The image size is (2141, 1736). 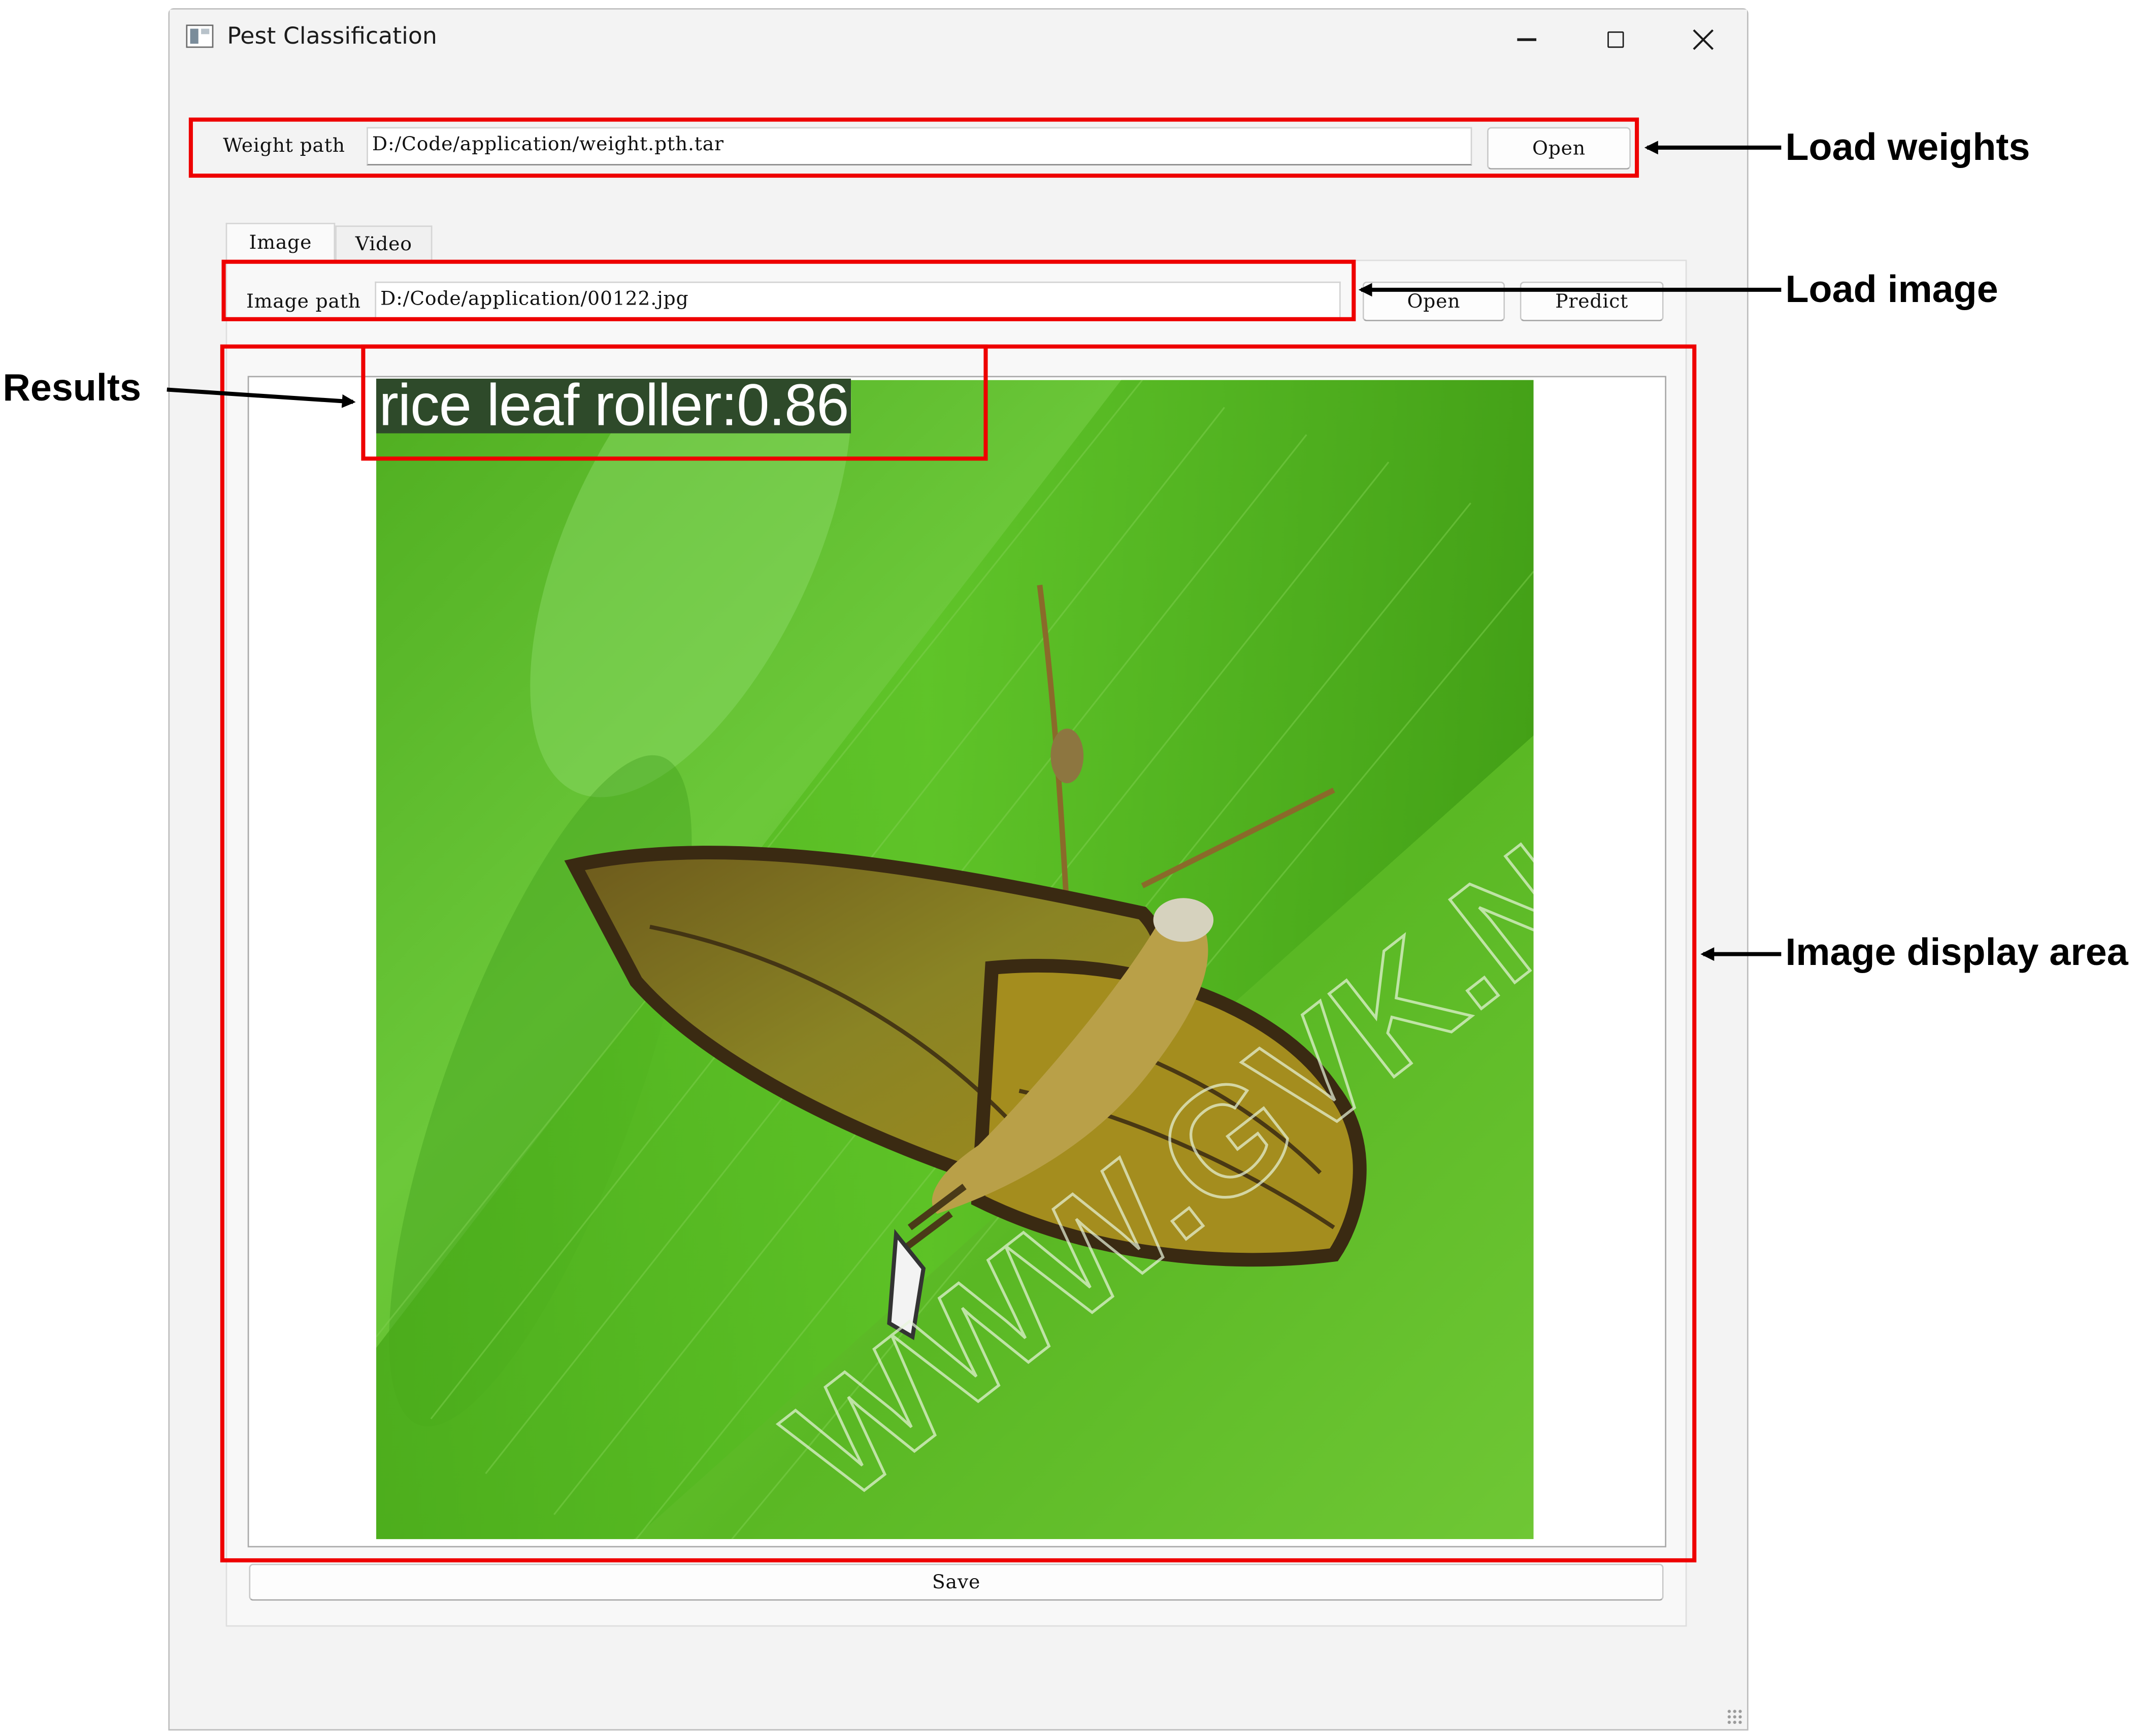 What do you see at coordinates (332, 37) in the screenshot?
I see `window-title: Pest Classification` at bounding box center [332, 37].